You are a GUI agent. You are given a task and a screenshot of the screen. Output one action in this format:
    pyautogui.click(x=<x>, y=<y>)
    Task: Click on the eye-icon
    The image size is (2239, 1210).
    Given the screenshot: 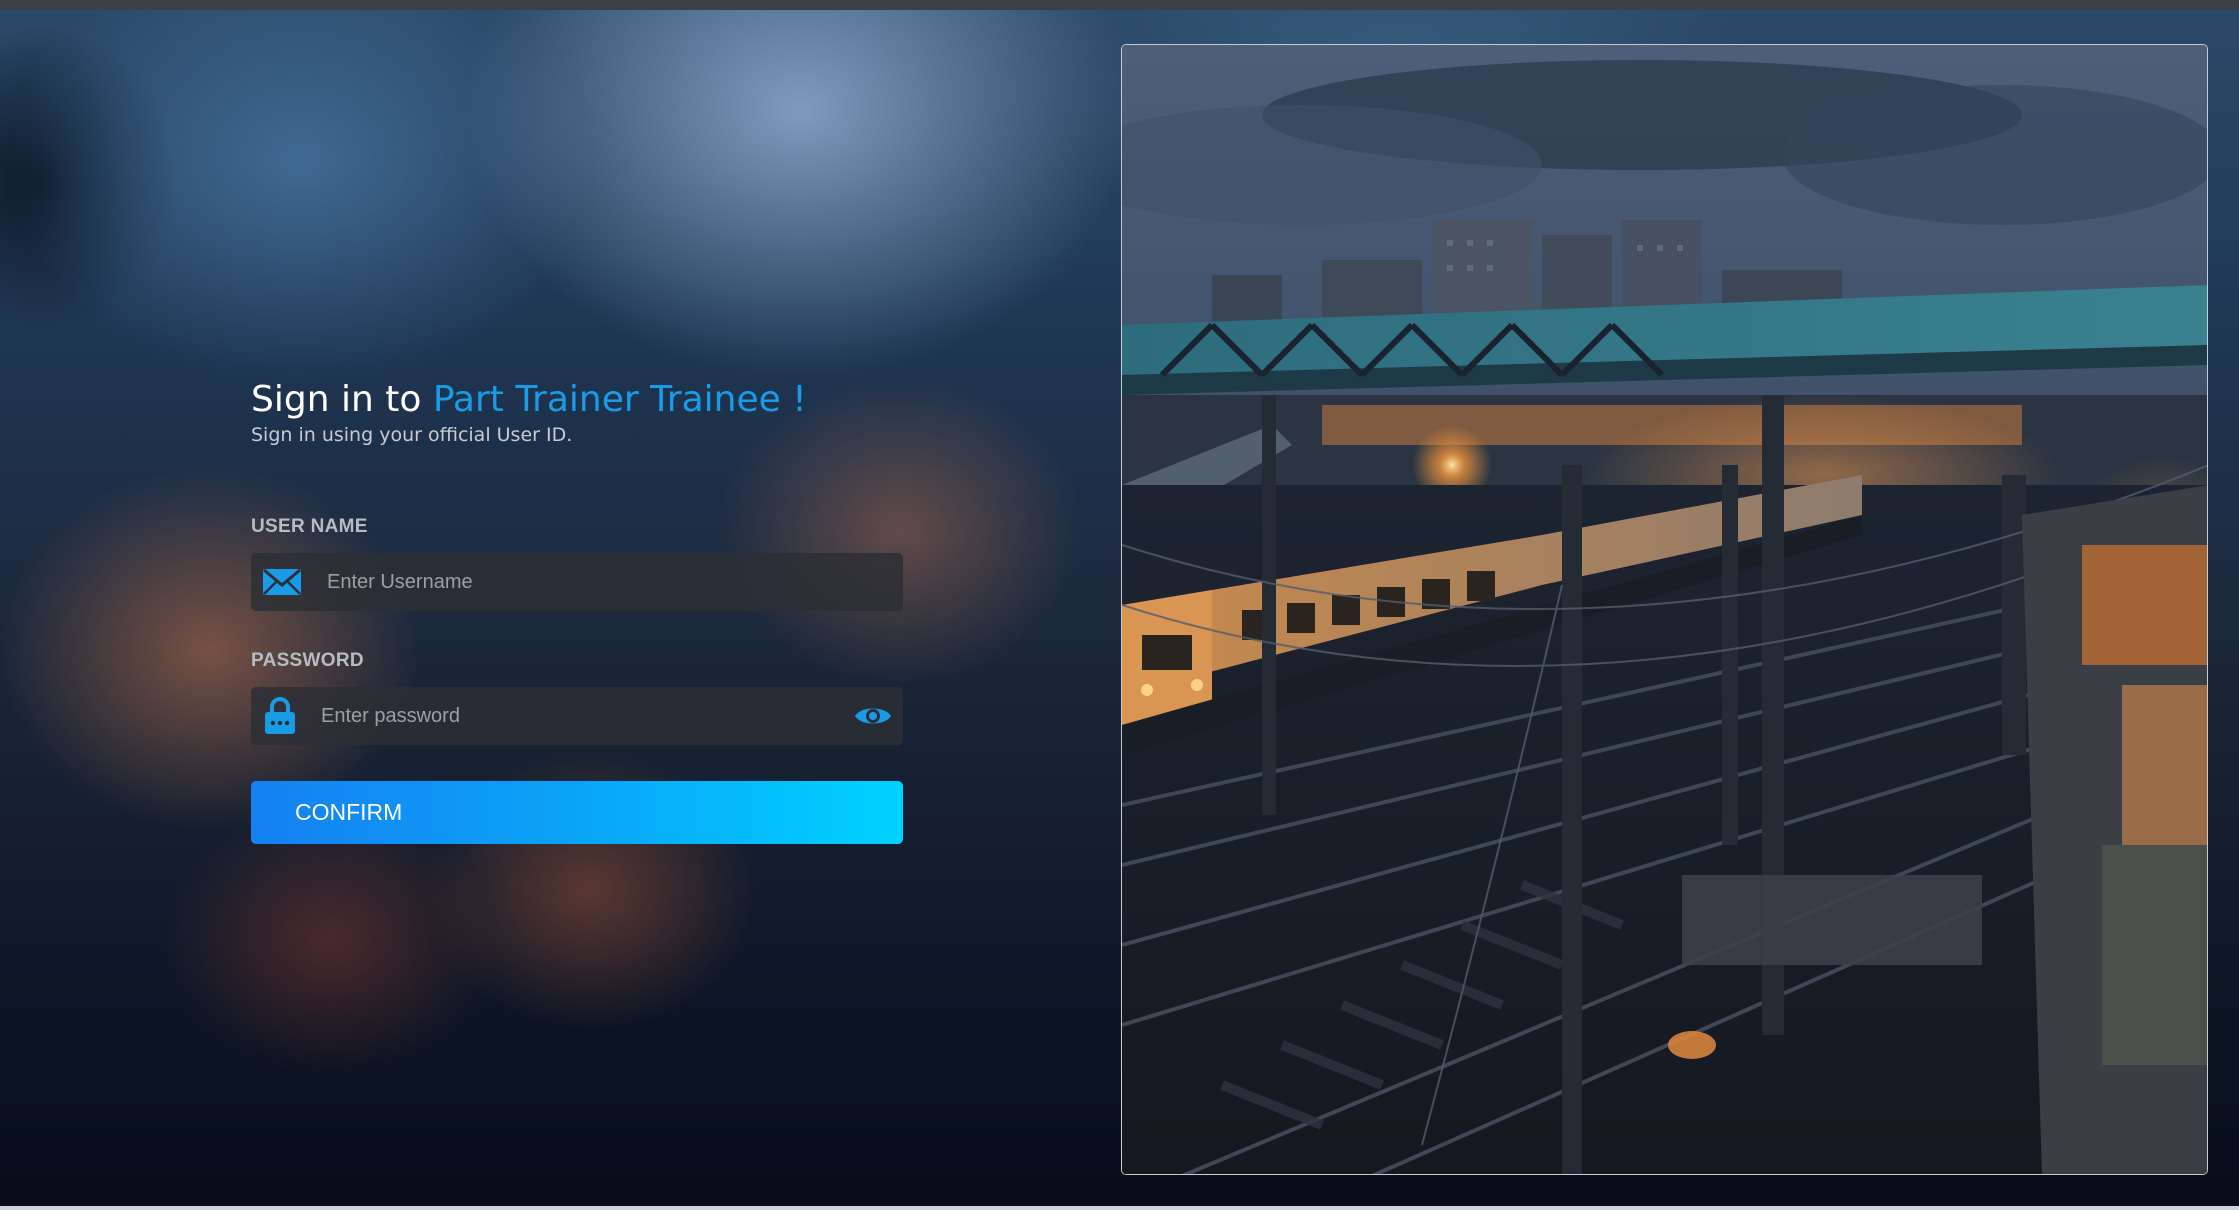 What is the action you would take?
    pyautogui.click(x=873, y=718)
    